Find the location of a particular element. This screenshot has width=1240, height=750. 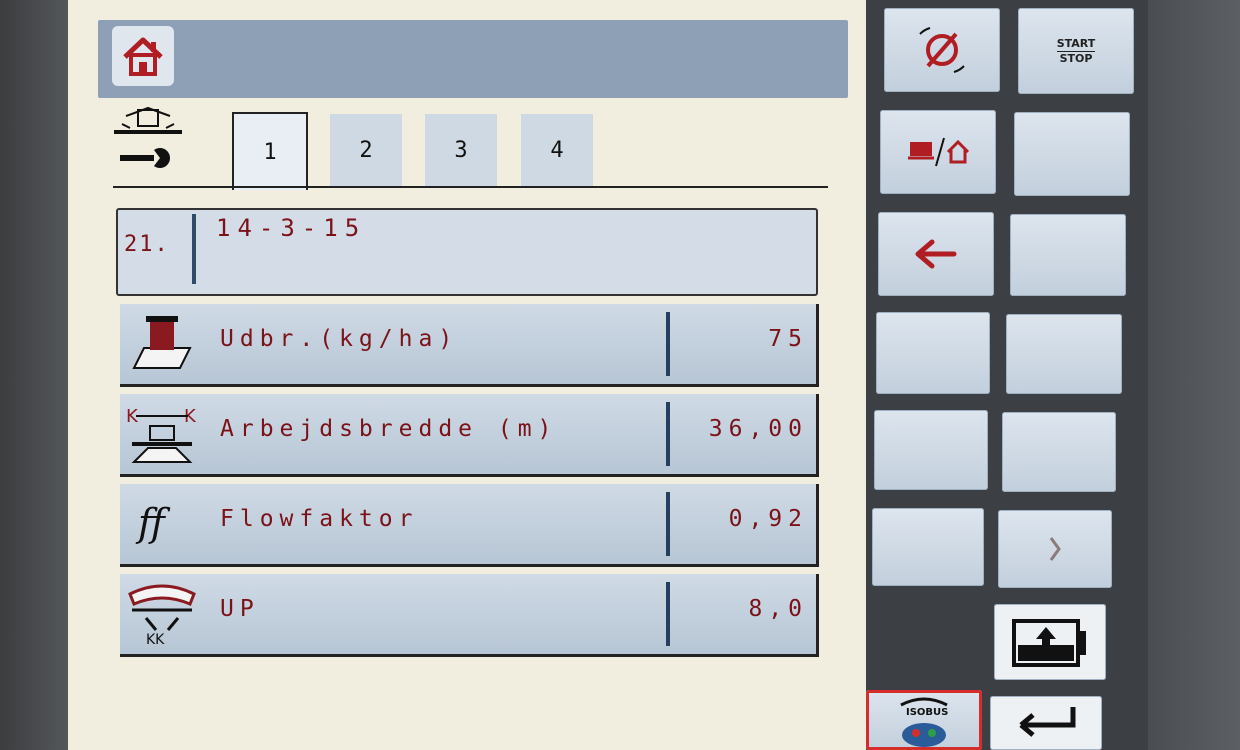

isobus-logo-icon: ISOBUS is located at coordinates (924, 722).